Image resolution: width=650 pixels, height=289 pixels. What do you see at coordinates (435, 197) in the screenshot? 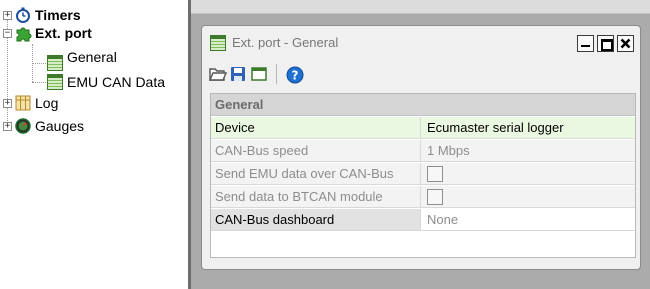
I see `send-btcan-checkbox` at bounding box center [435, 197].